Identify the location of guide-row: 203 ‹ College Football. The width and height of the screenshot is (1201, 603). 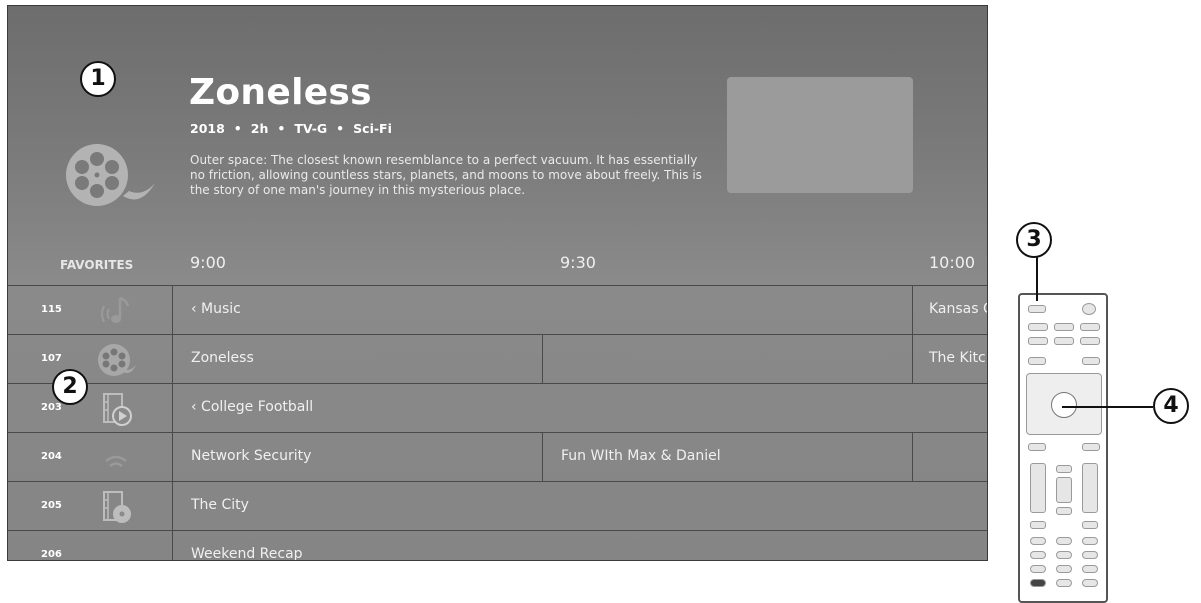
(497, 408).